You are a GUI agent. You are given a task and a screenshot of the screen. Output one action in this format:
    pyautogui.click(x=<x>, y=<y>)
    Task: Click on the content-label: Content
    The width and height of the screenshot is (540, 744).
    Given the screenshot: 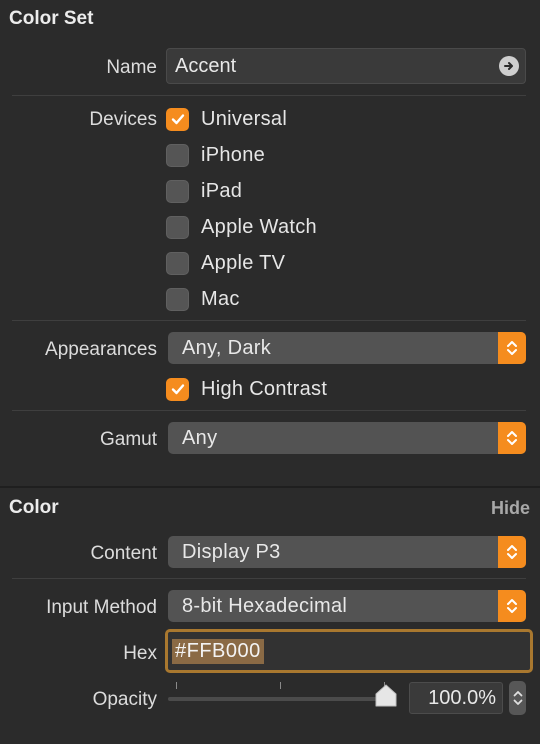 What is the action you would take?
    pyautogui.click(x=123, y=553)
    